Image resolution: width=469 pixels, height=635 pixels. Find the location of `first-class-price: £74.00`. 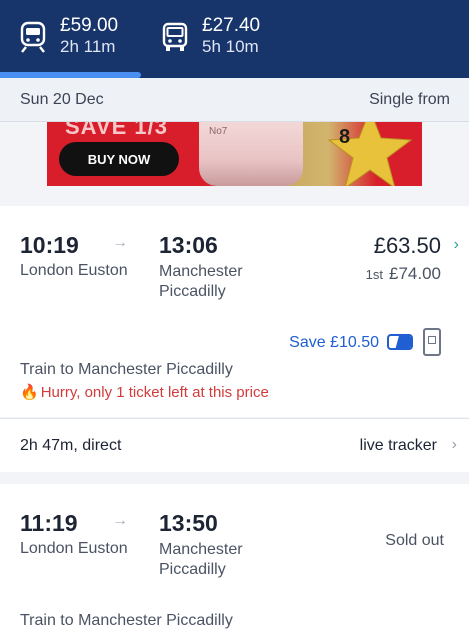

first-class-price: £74.00 is located at coordinates (415, 273).